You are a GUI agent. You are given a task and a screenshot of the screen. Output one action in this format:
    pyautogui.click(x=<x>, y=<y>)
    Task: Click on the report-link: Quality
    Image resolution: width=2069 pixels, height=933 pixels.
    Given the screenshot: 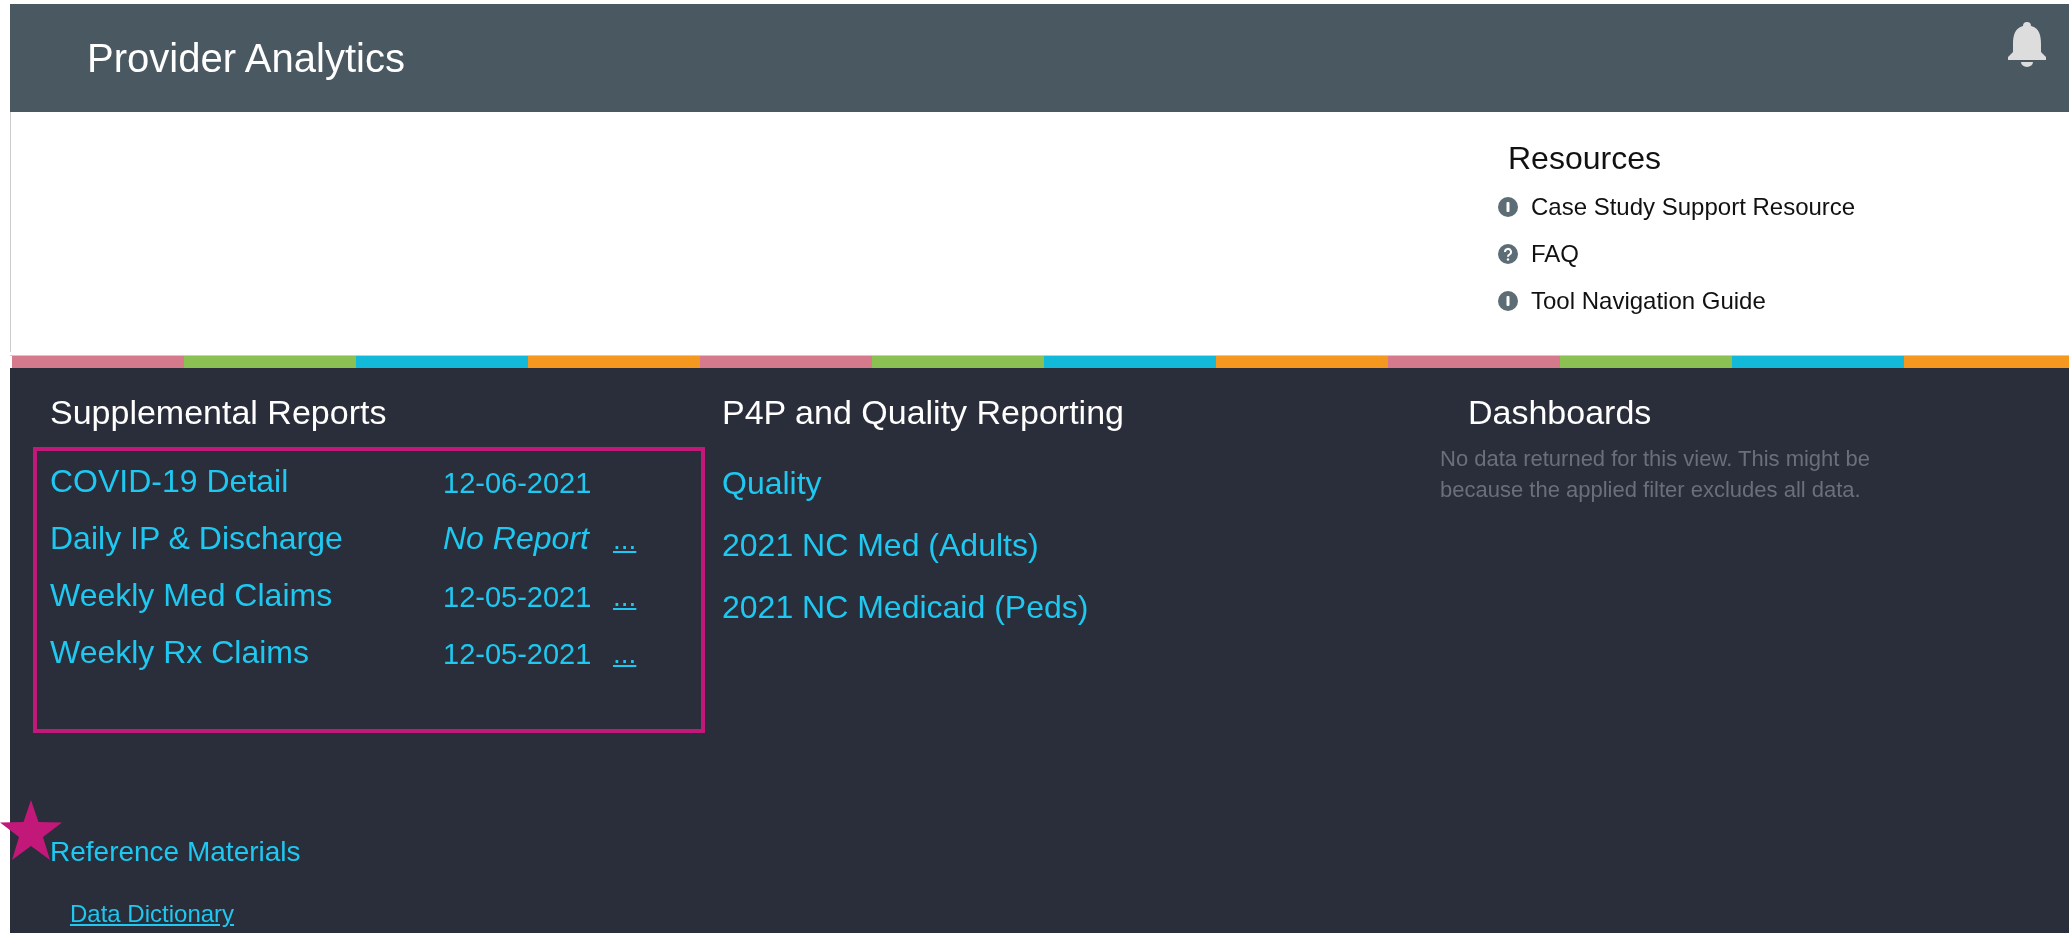 What is the action you would take?
    pyautogui.click(x=772, y=483)
    